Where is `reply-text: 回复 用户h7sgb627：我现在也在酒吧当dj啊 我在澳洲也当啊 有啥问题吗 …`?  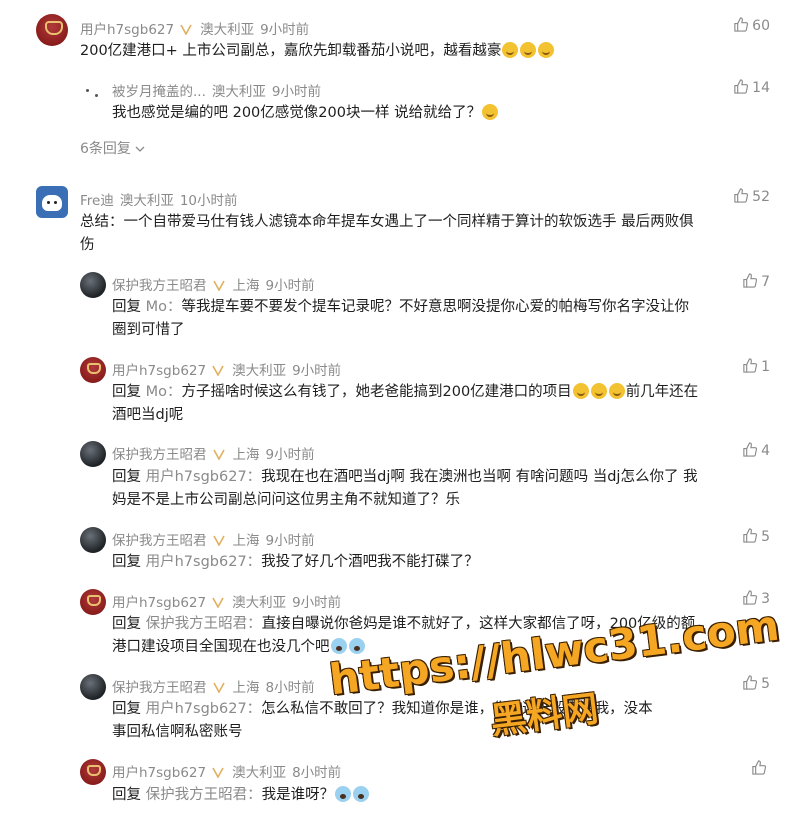
reply-text: 回复 用户h7sgb627：我现在也在酒吧当dj啊 我在澳洲也当啊 有啥问题吗 … is located at coordinates (405, 488).